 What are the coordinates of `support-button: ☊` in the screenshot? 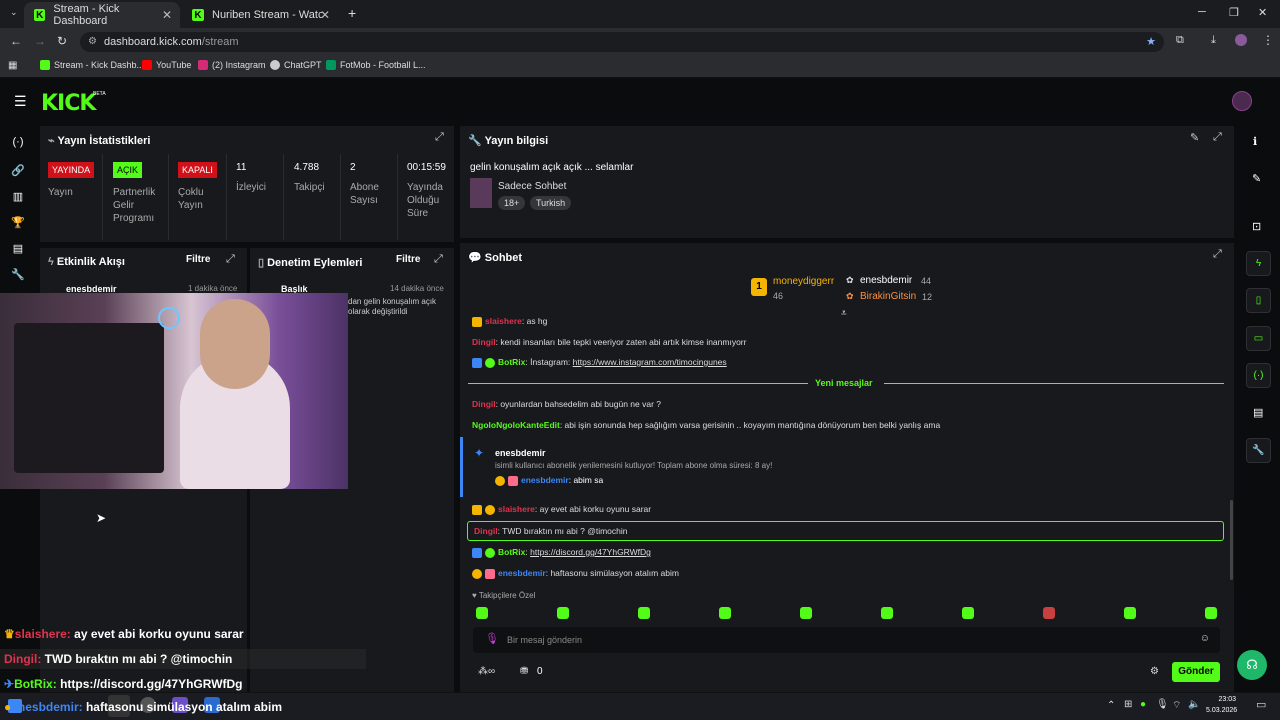 It's located at (1252, 665).